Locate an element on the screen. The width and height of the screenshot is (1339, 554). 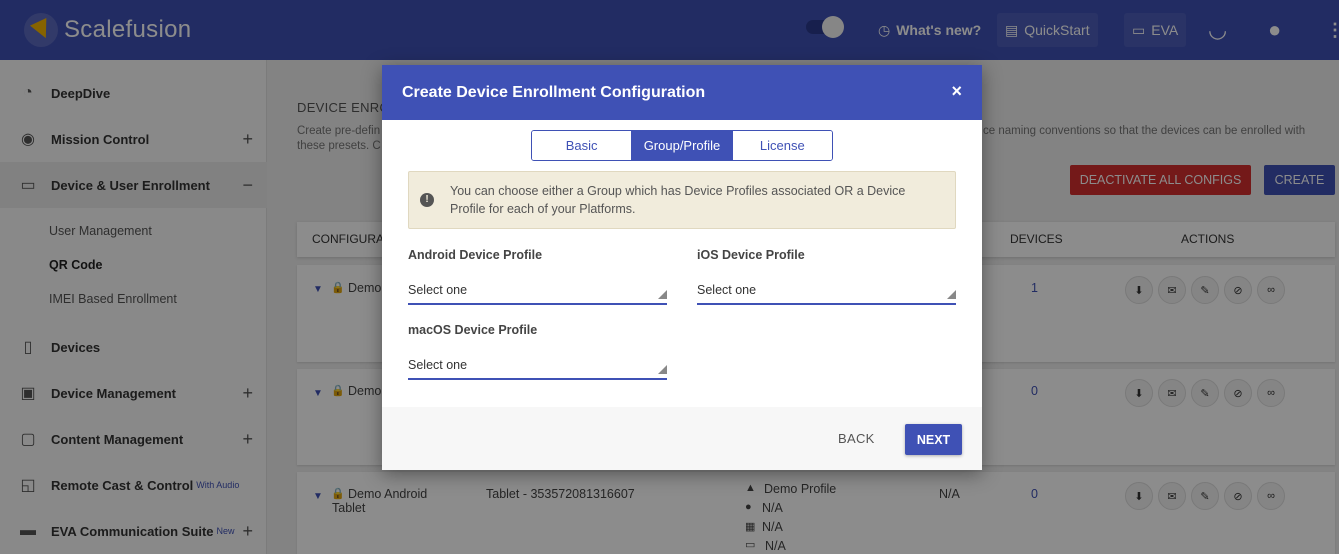
android-profile-select: Select one is located at coordinates (537, 292).